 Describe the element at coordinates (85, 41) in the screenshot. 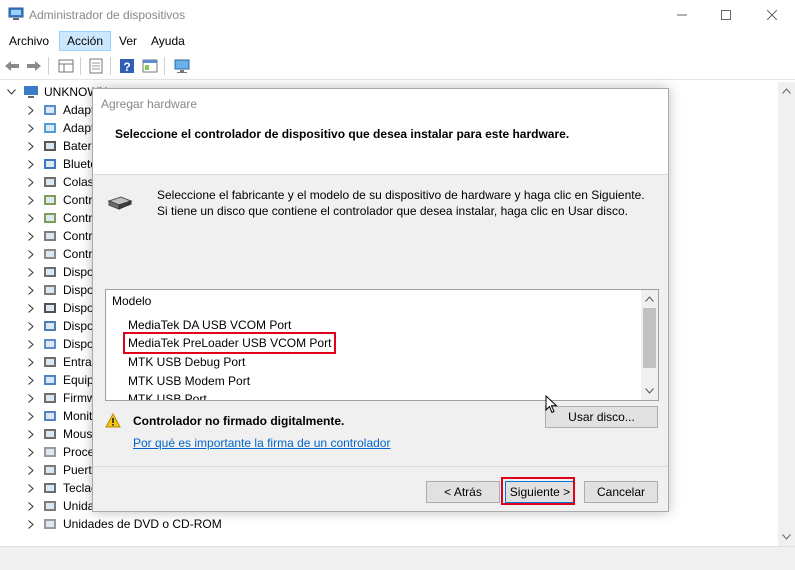

I see `menu-accion: Acción` at that location.